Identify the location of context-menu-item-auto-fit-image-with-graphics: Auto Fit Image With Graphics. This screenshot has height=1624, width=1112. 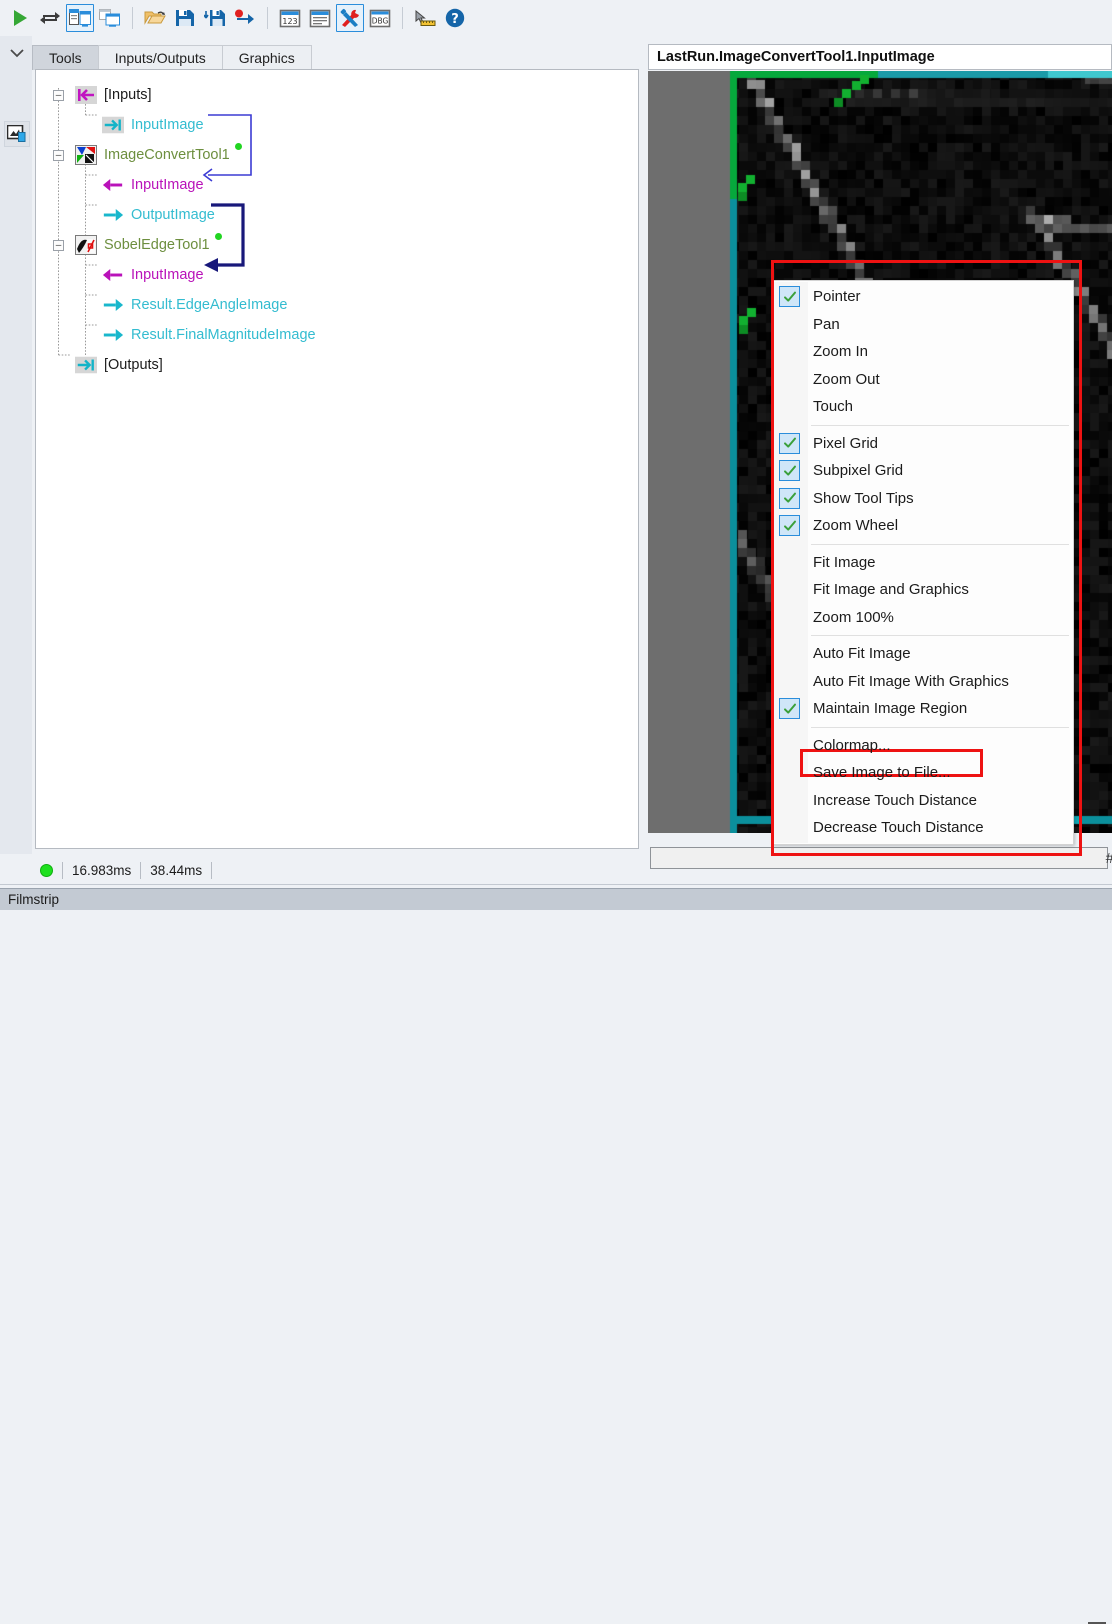
(923, 682).